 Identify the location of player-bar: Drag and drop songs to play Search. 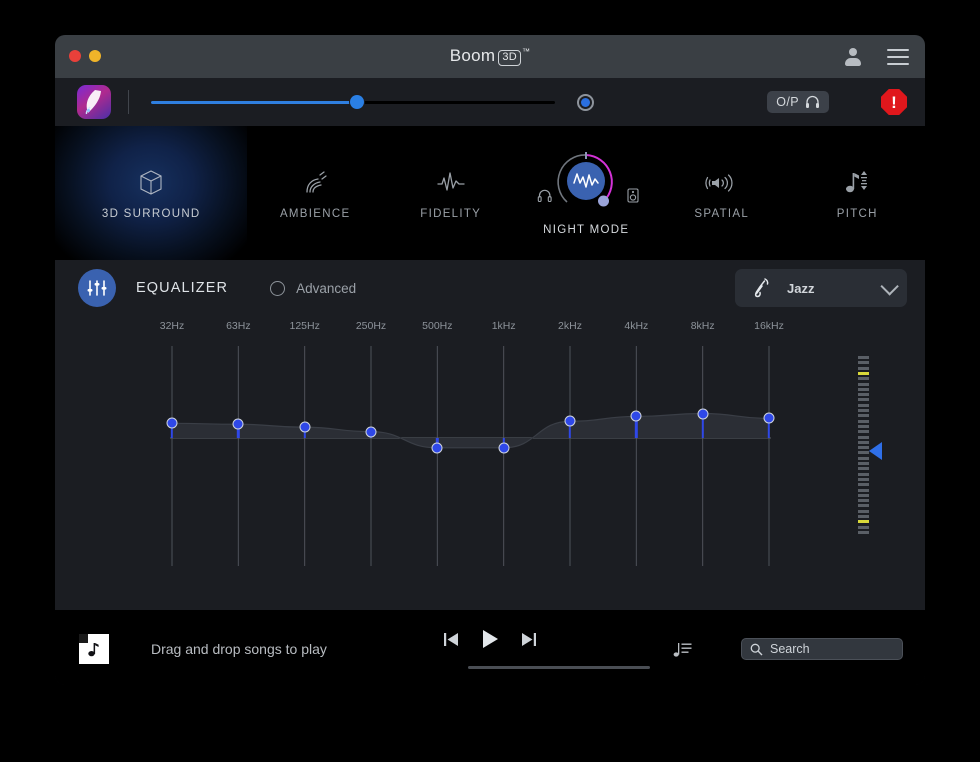
(490, 647).